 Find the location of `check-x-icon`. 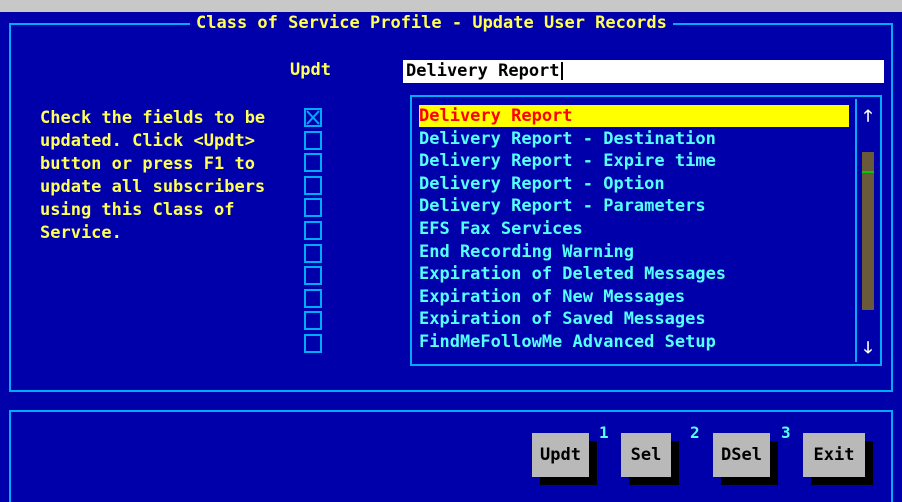

check-x-icon is located at coordinates (313, 117).